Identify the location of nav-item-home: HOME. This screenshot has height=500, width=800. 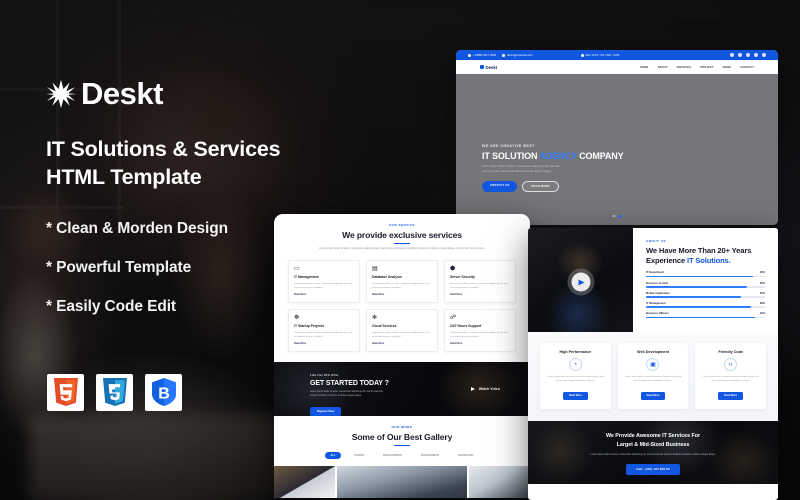
(644, 67).